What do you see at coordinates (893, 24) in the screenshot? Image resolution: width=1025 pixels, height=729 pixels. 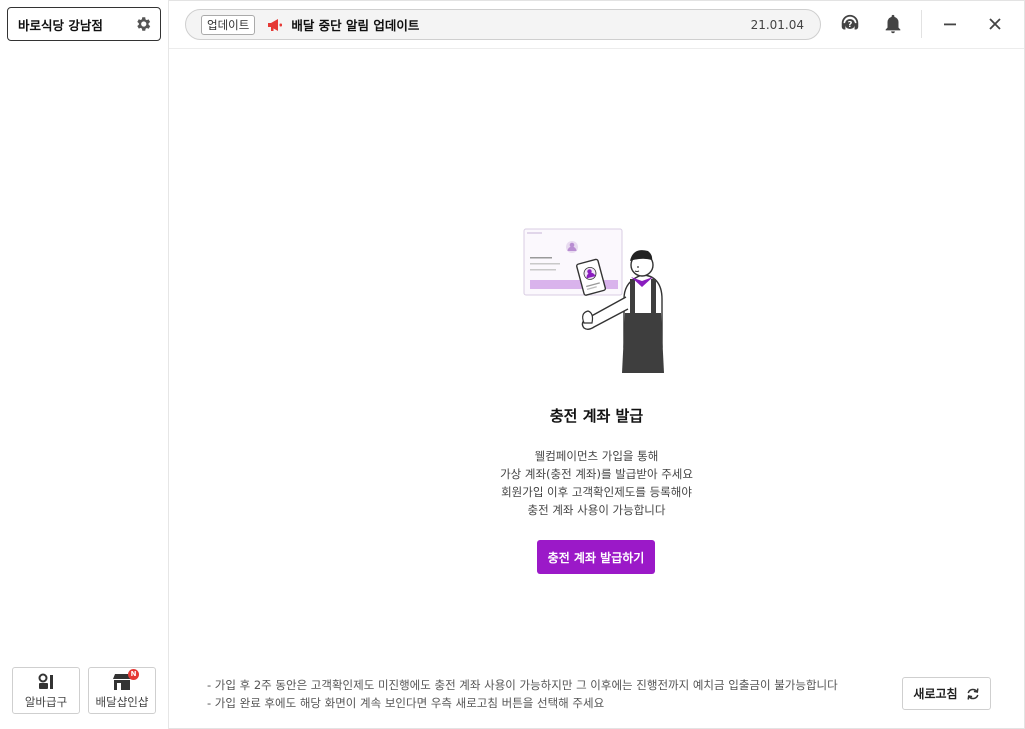 I see `bell-icon` at bounding box center [893, 24].